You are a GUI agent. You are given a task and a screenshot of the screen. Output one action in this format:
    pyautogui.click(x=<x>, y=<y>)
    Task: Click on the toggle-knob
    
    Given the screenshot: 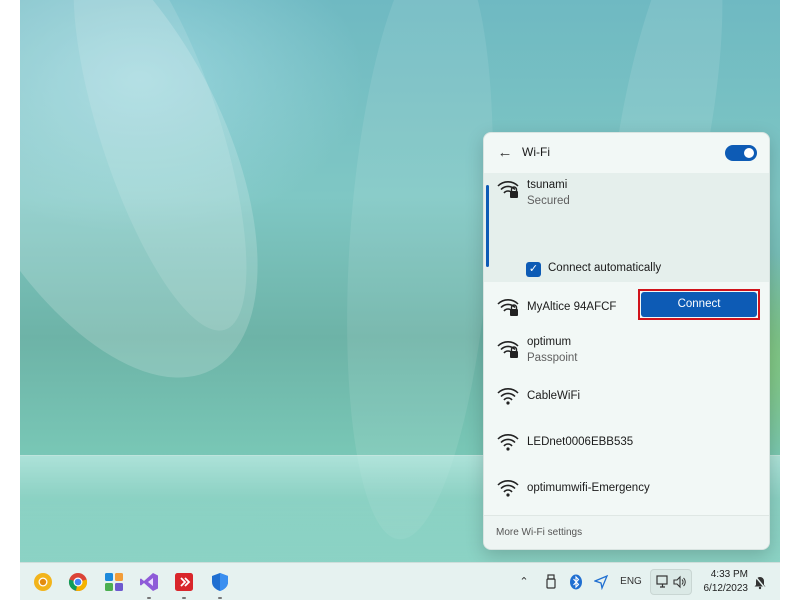 What is the action you would take?
    pyautogui.click(x=749, y=153)
    